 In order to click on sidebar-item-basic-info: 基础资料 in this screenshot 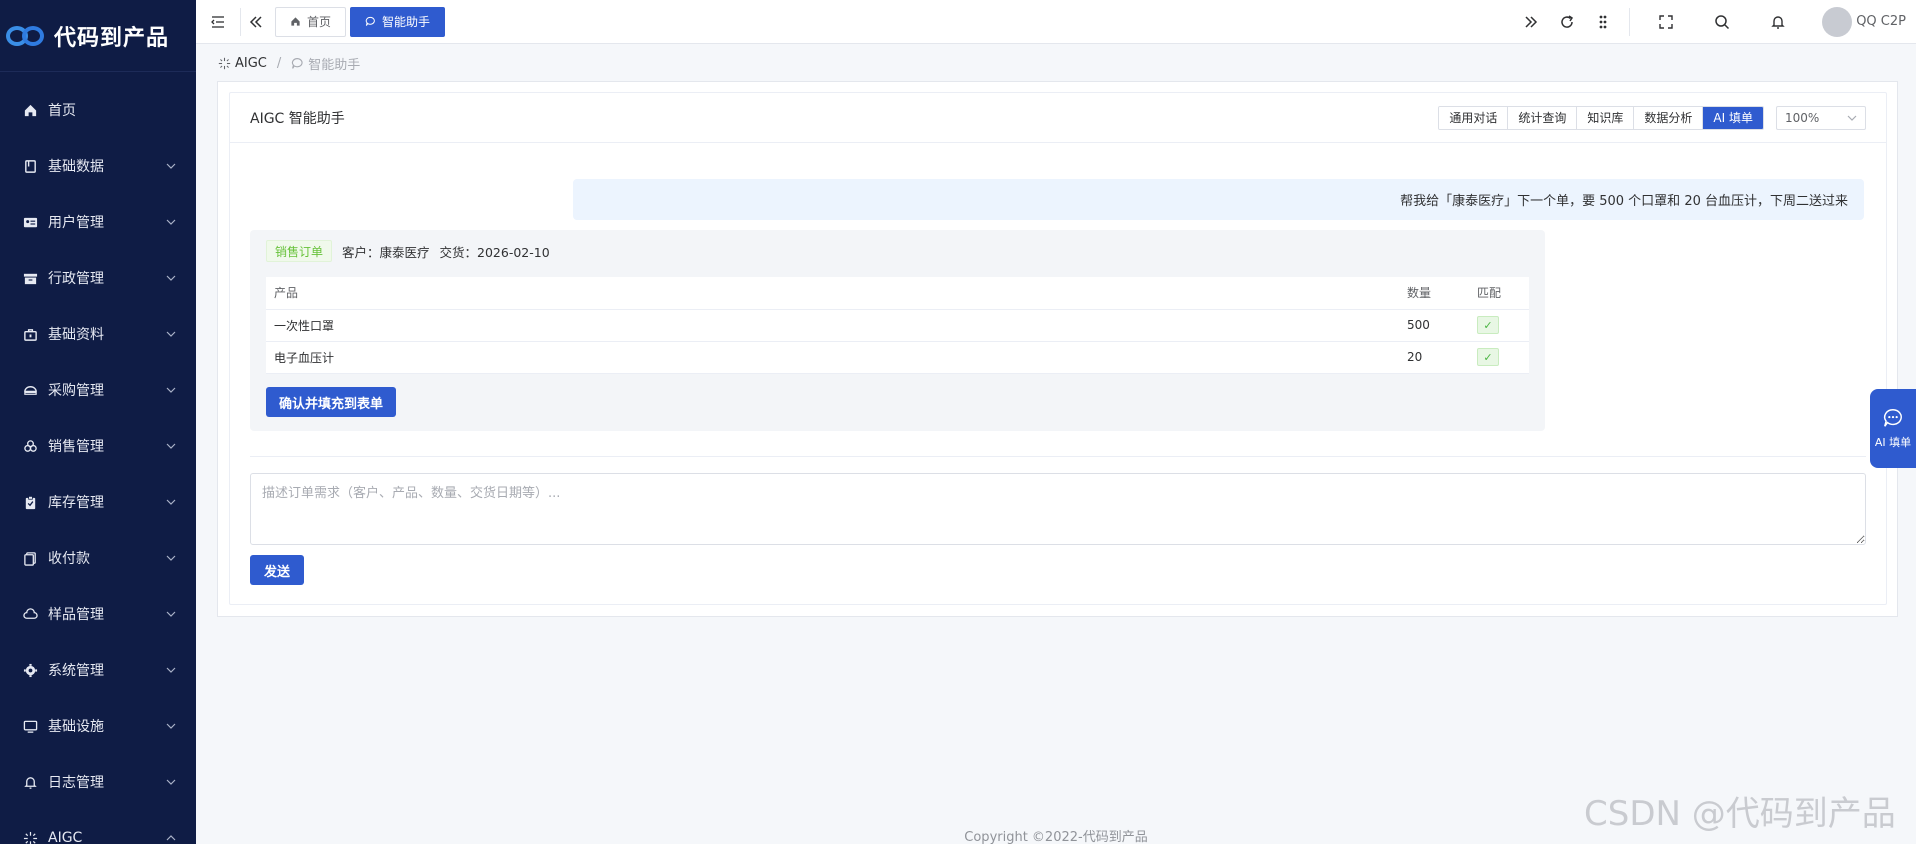, I will do `click(98, 334)`.